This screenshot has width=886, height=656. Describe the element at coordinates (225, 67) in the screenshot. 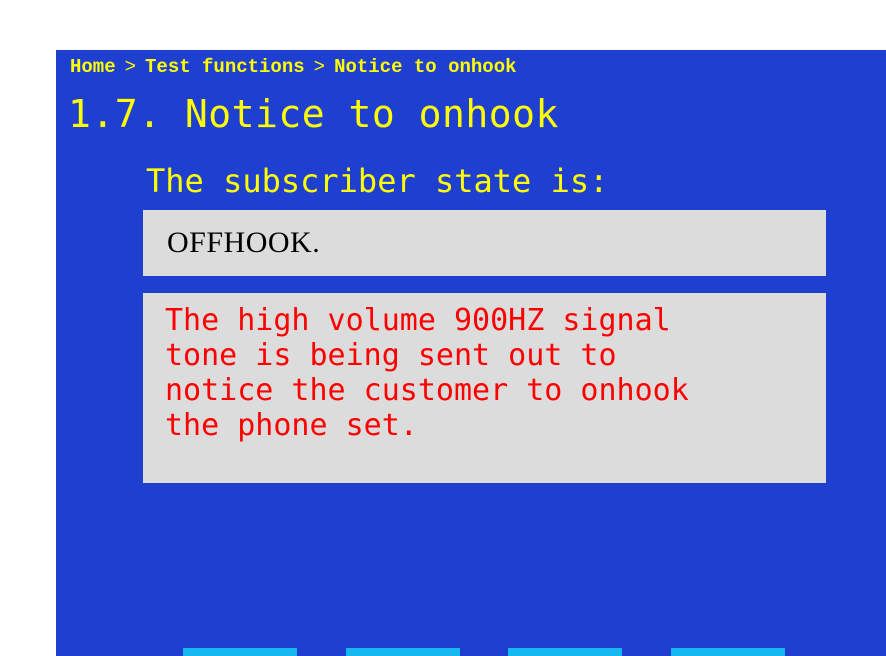

I see `breadcrumb-test-functions: Test functions` at that location.